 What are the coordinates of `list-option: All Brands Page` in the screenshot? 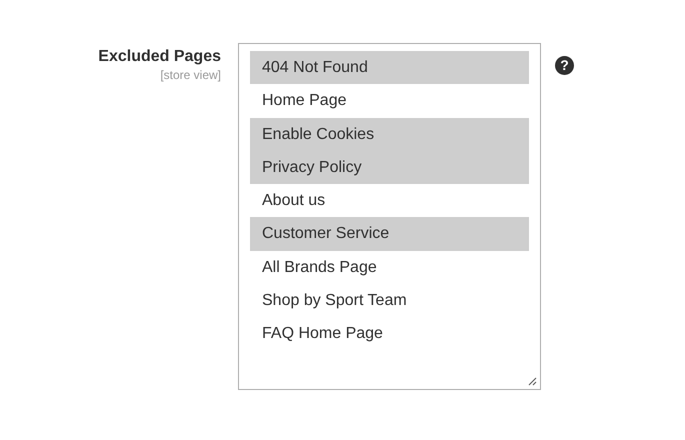 It's located at (389, 267).